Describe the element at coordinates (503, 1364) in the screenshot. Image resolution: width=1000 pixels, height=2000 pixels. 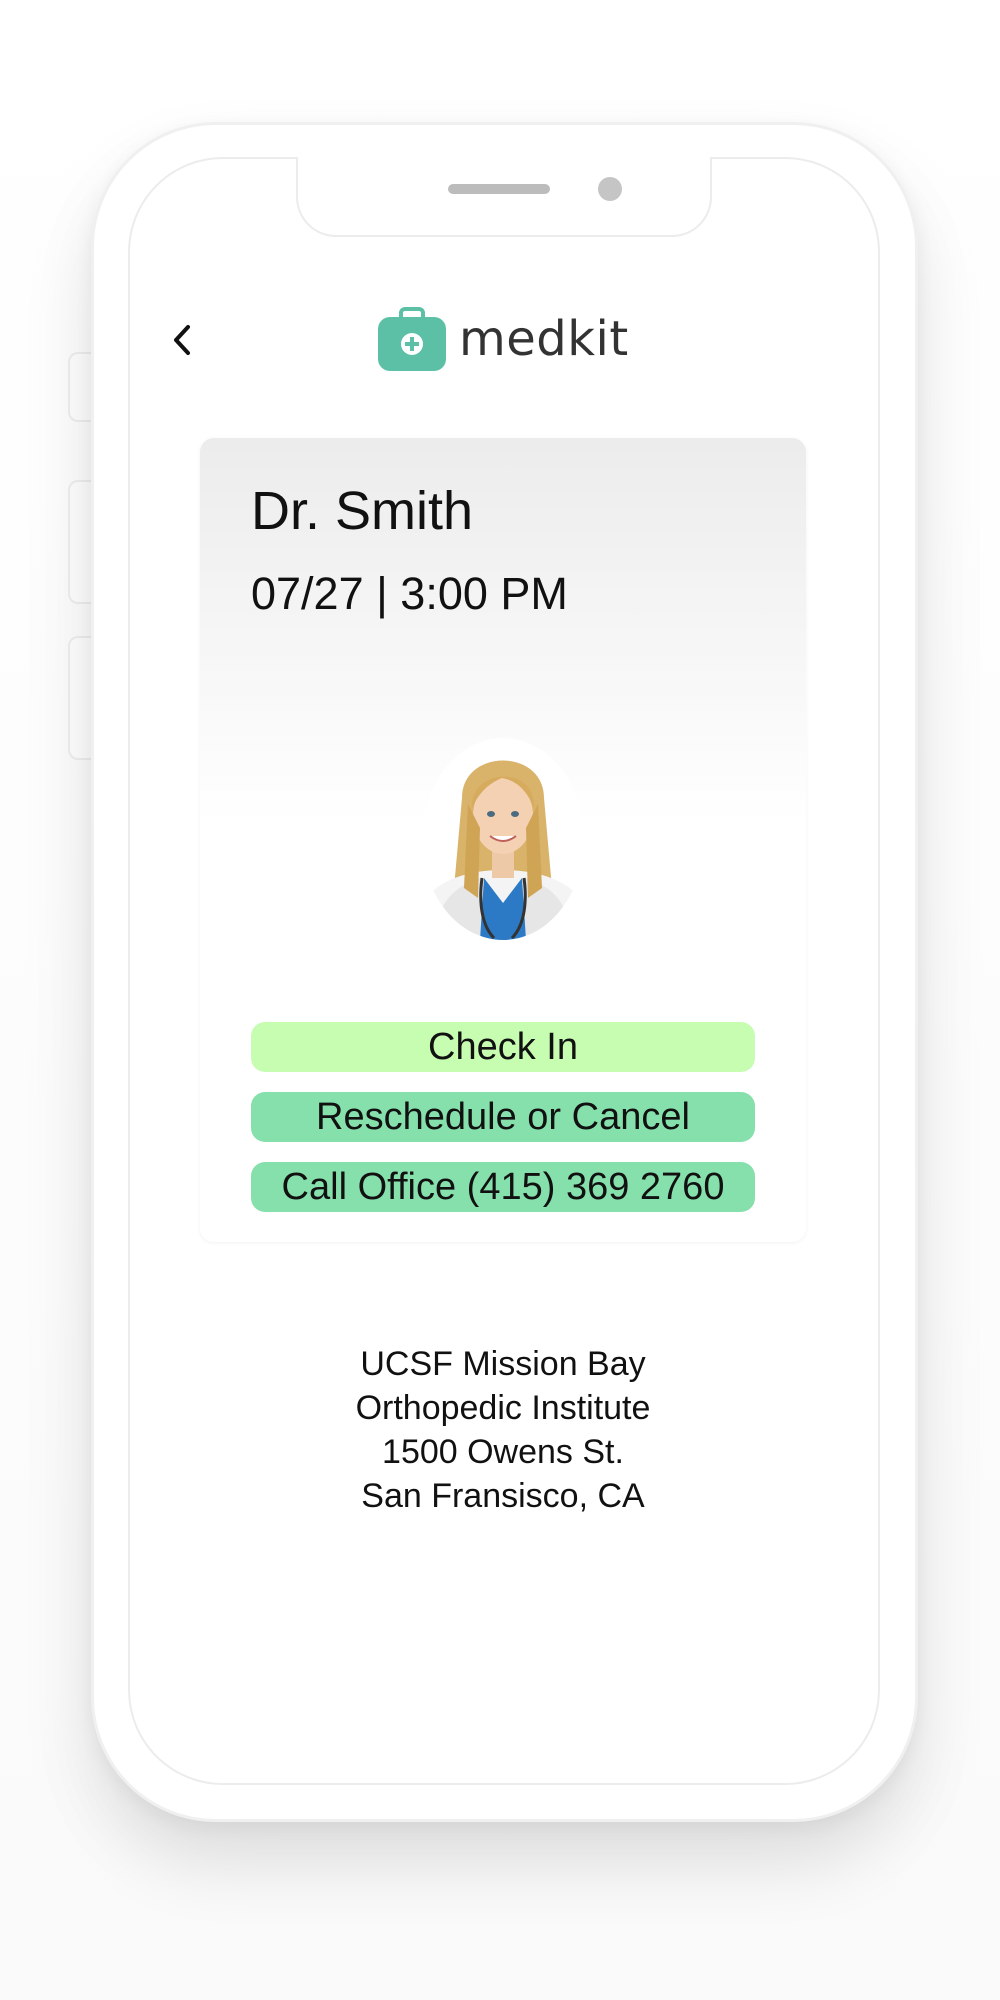
I see `address-line: UCSF Mission Bay` at that location.